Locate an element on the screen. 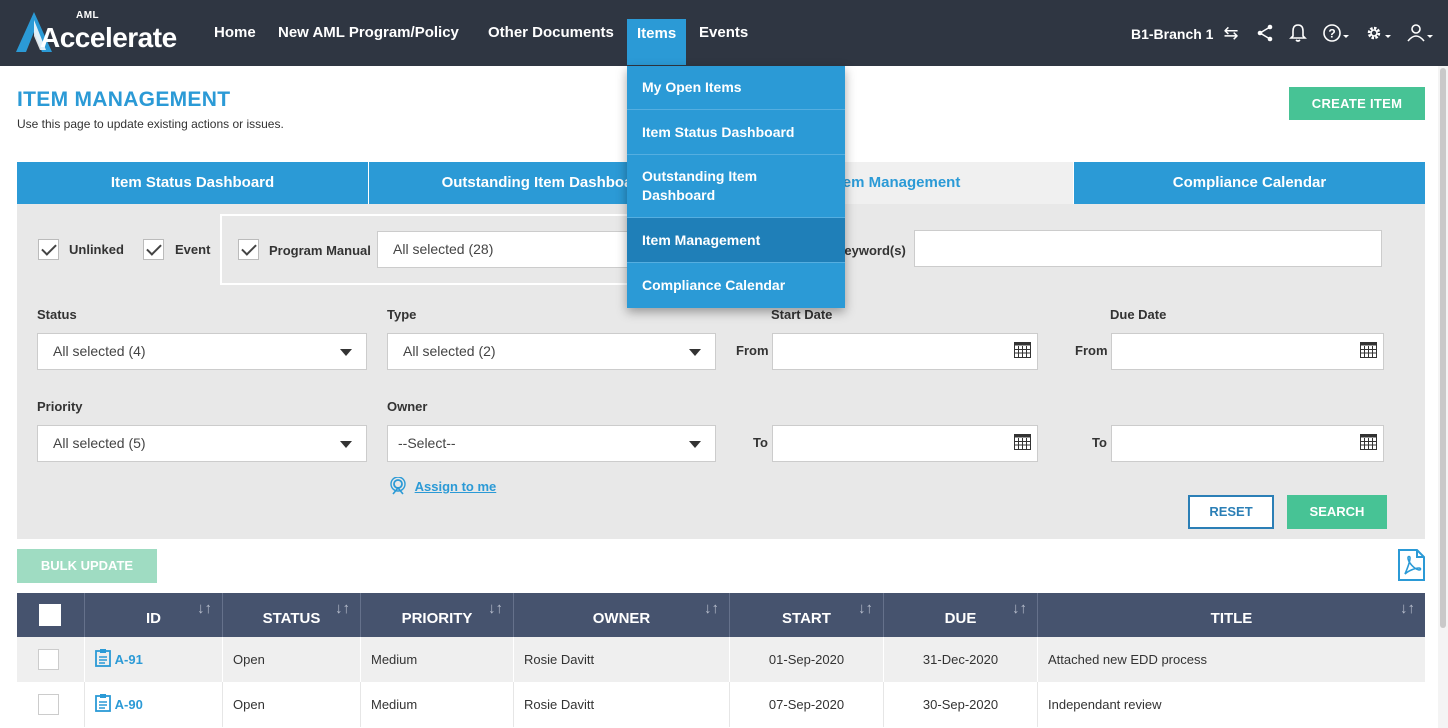 The height and width of the screenshot is (728, 1448). select-all-checkbox is located at coordinates (50, 615).